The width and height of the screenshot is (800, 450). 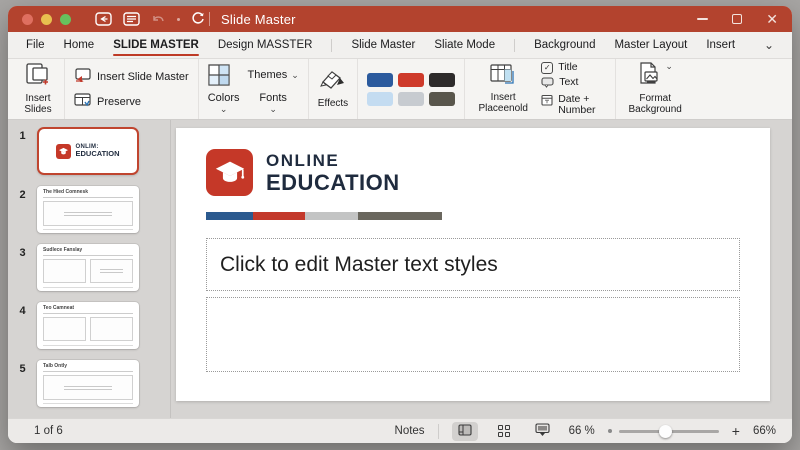 I want to click on tab-slide-master: Slide Master, so click(x=383, y=45).